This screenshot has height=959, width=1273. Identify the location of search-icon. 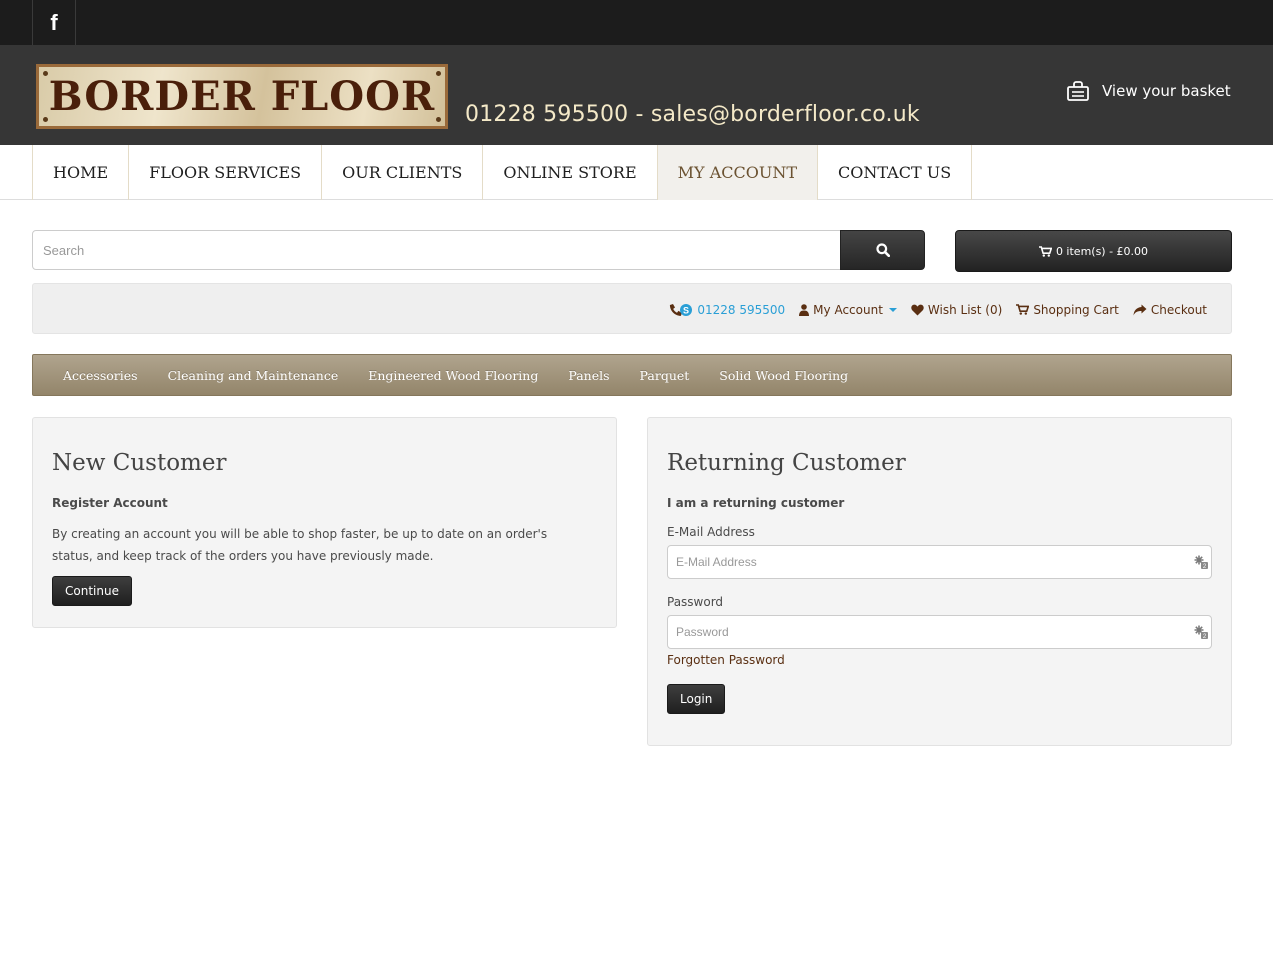
(882, 250).